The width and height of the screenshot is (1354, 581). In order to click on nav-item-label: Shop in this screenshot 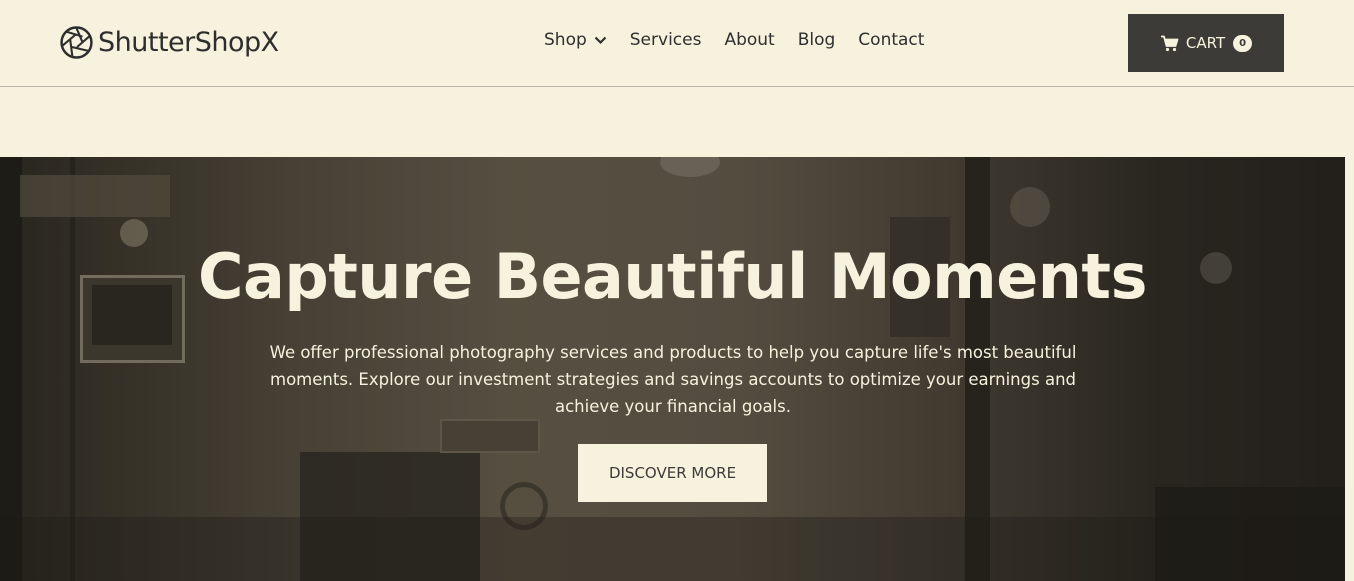, I will do `click(565, 40)`.